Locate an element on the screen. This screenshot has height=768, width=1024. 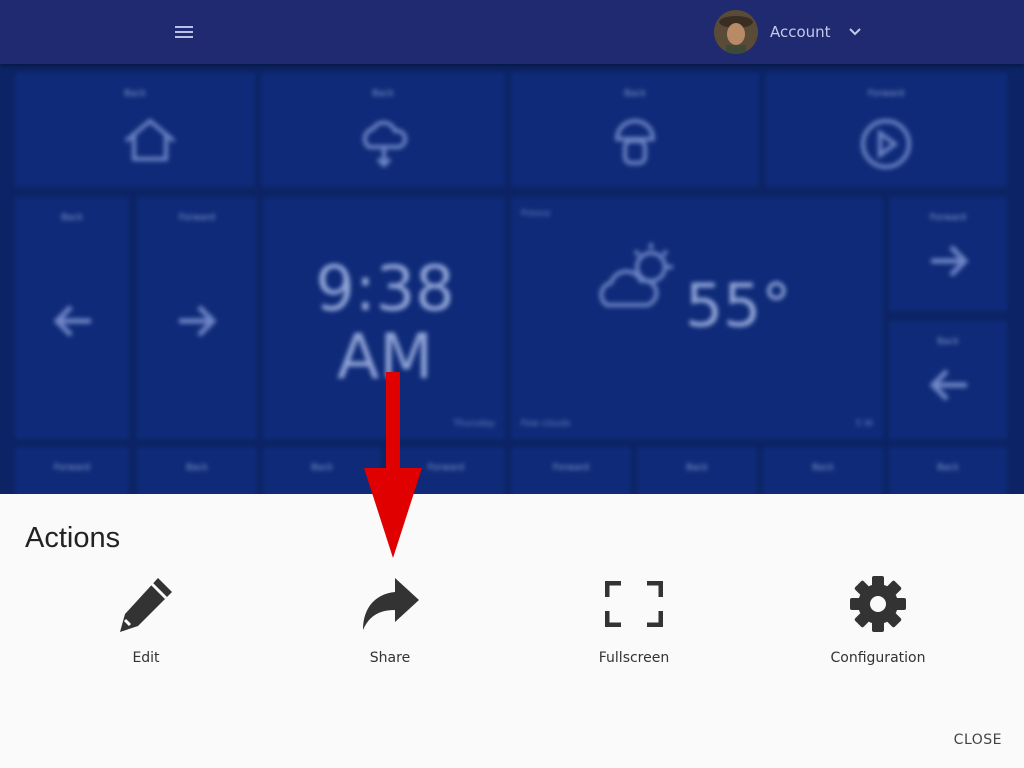
mushroom-icon is located at coordinates (635, 142).